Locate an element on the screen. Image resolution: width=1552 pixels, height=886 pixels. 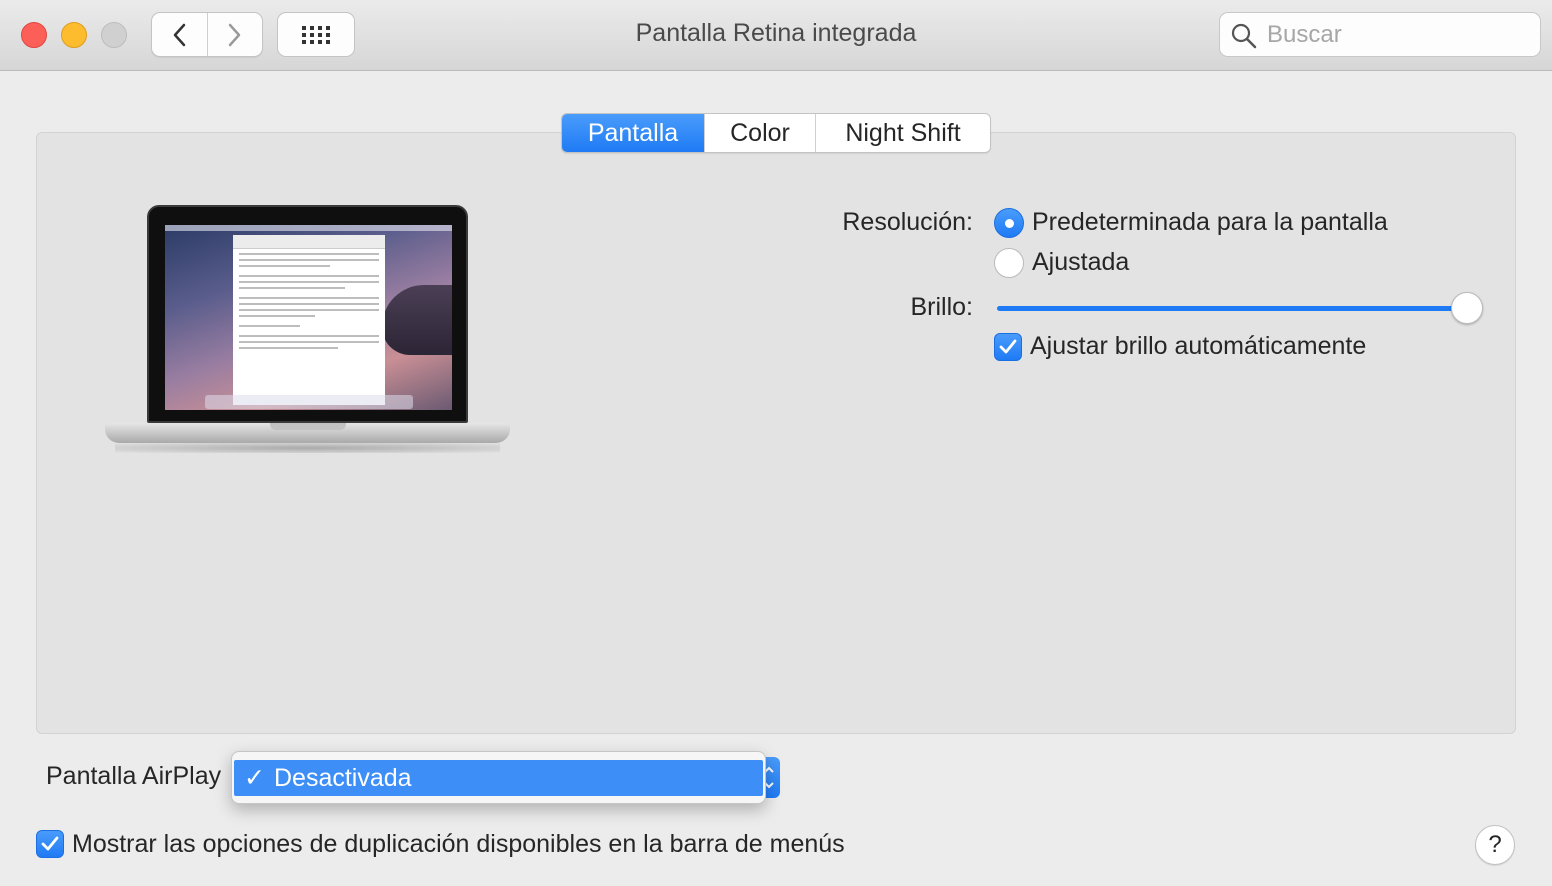
laptop-lid is located at coordinates (307, 314).